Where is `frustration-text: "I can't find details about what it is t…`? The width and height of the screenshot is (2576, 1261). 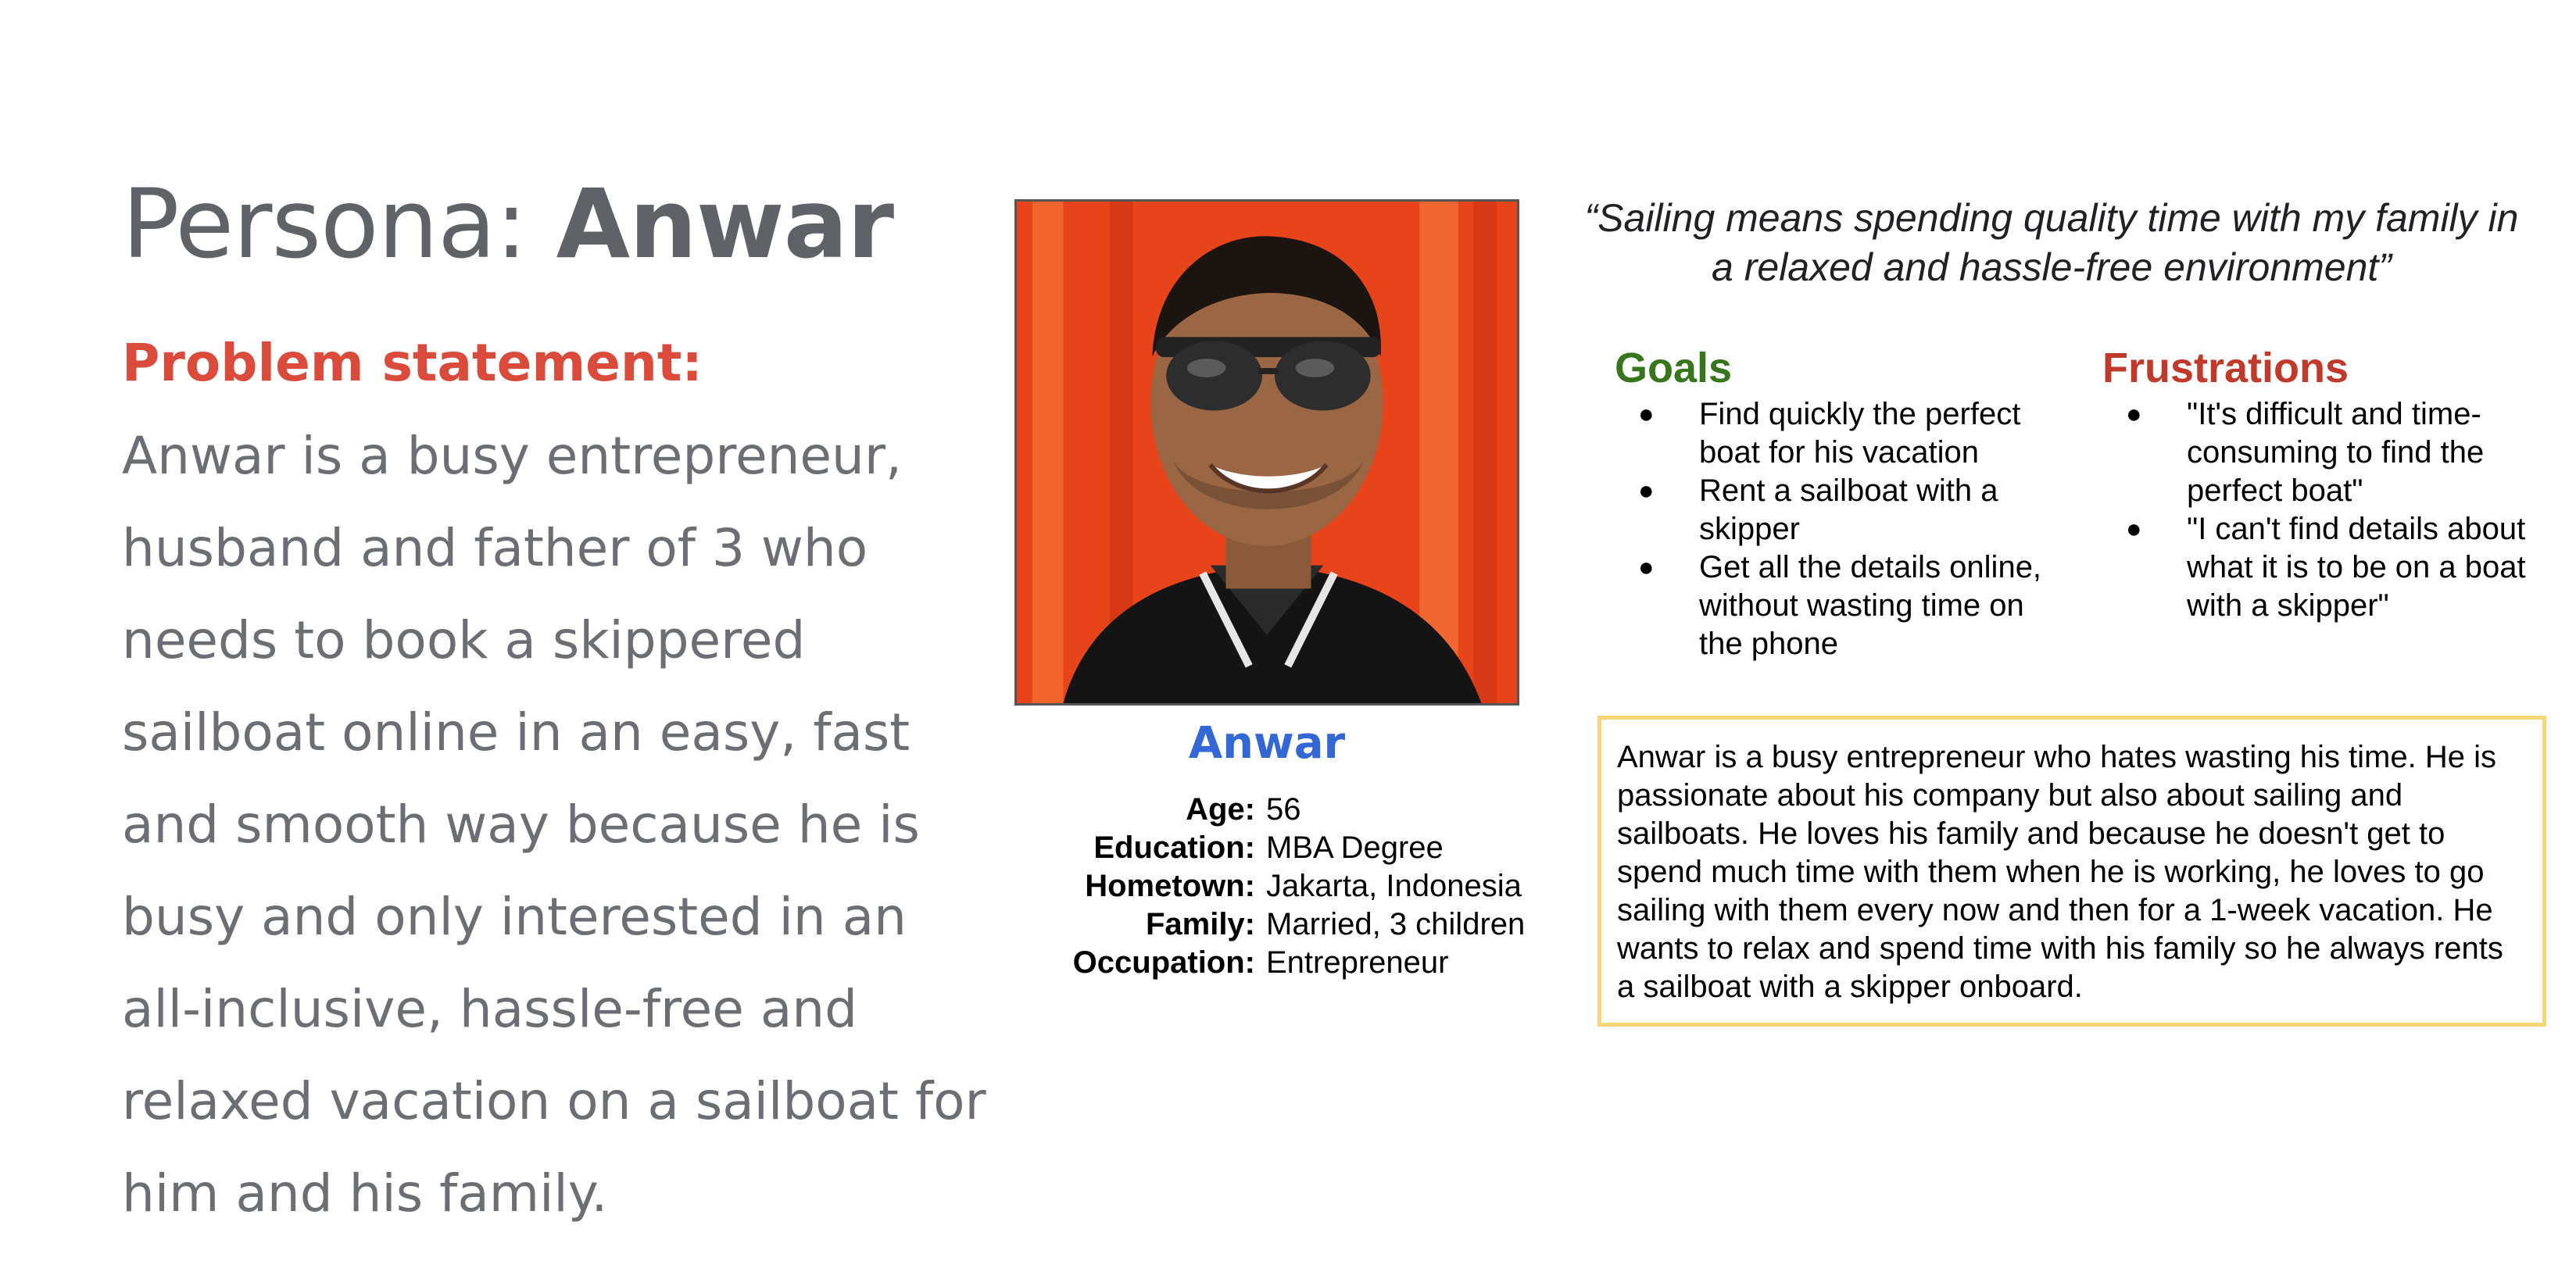 frustration-text: "I can't find details about what it is t… is located at coordinates (2356, 567).